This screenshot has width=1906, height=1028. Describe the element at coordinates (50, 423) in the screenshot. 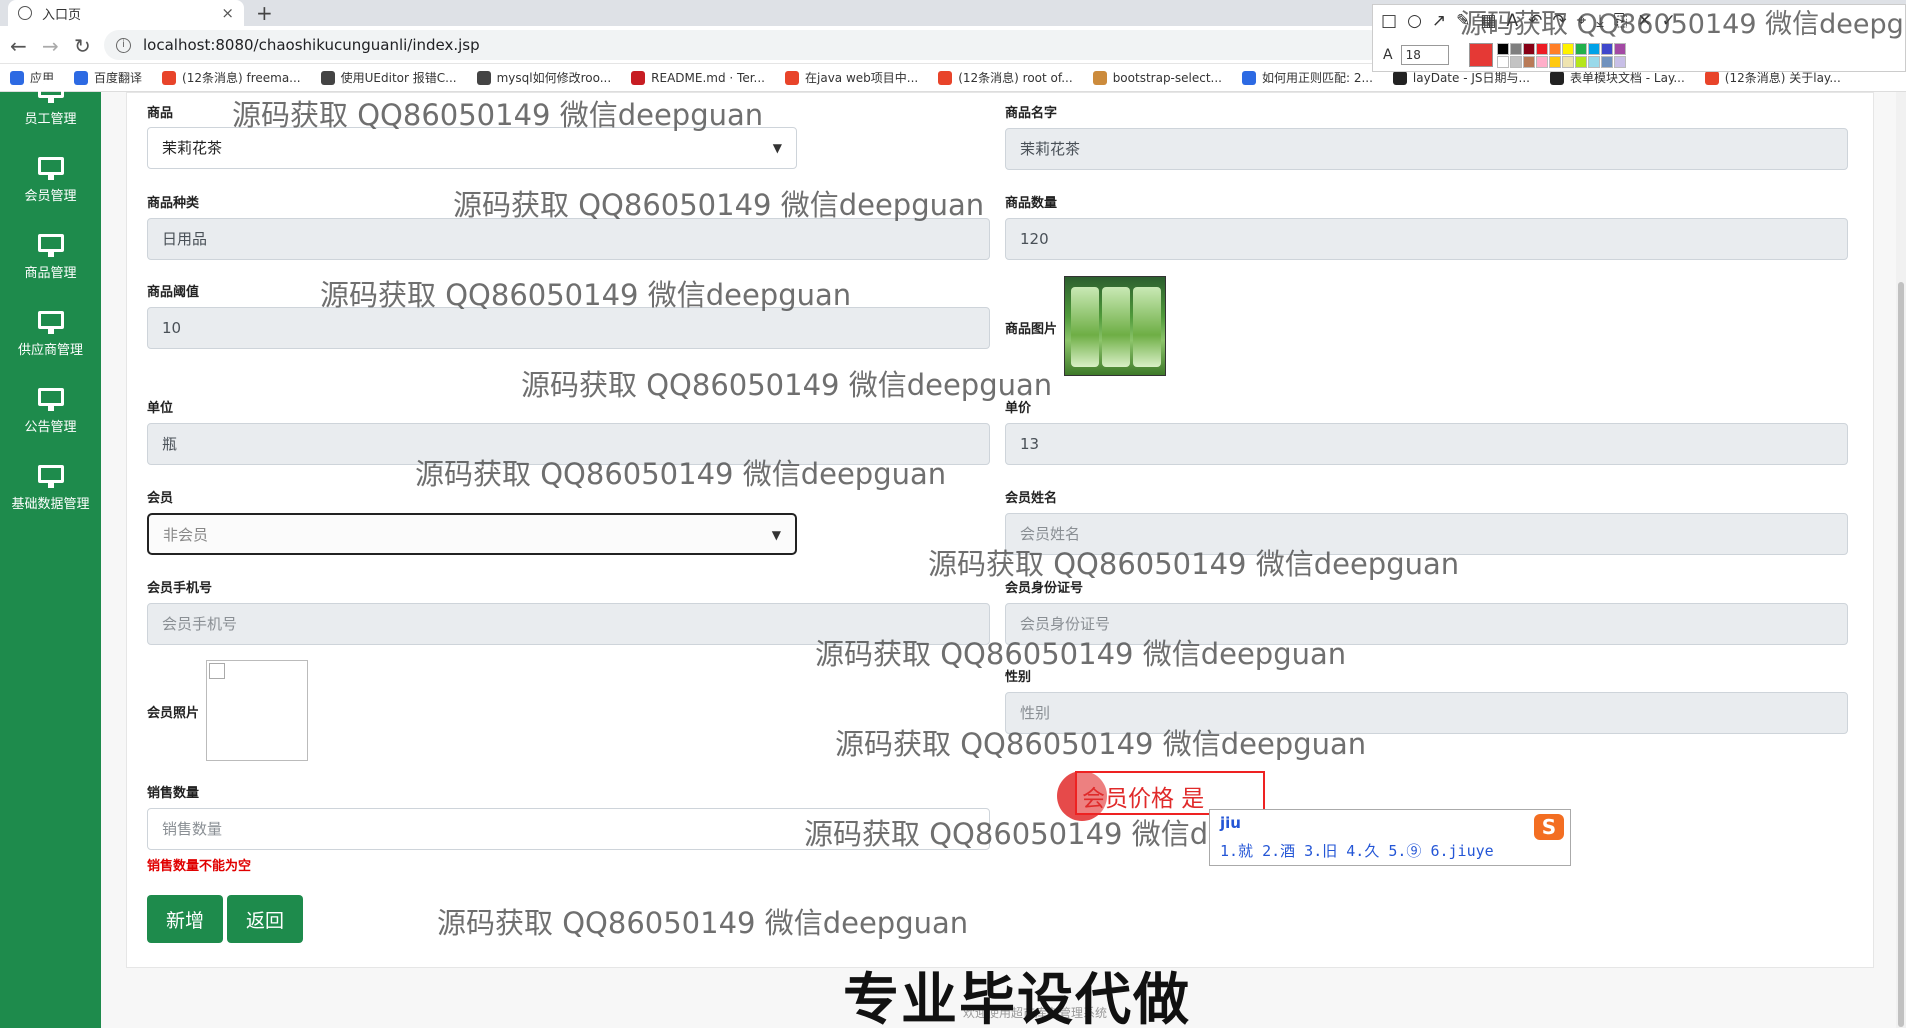

I see `sidebar-item: 公告管理` at that location.